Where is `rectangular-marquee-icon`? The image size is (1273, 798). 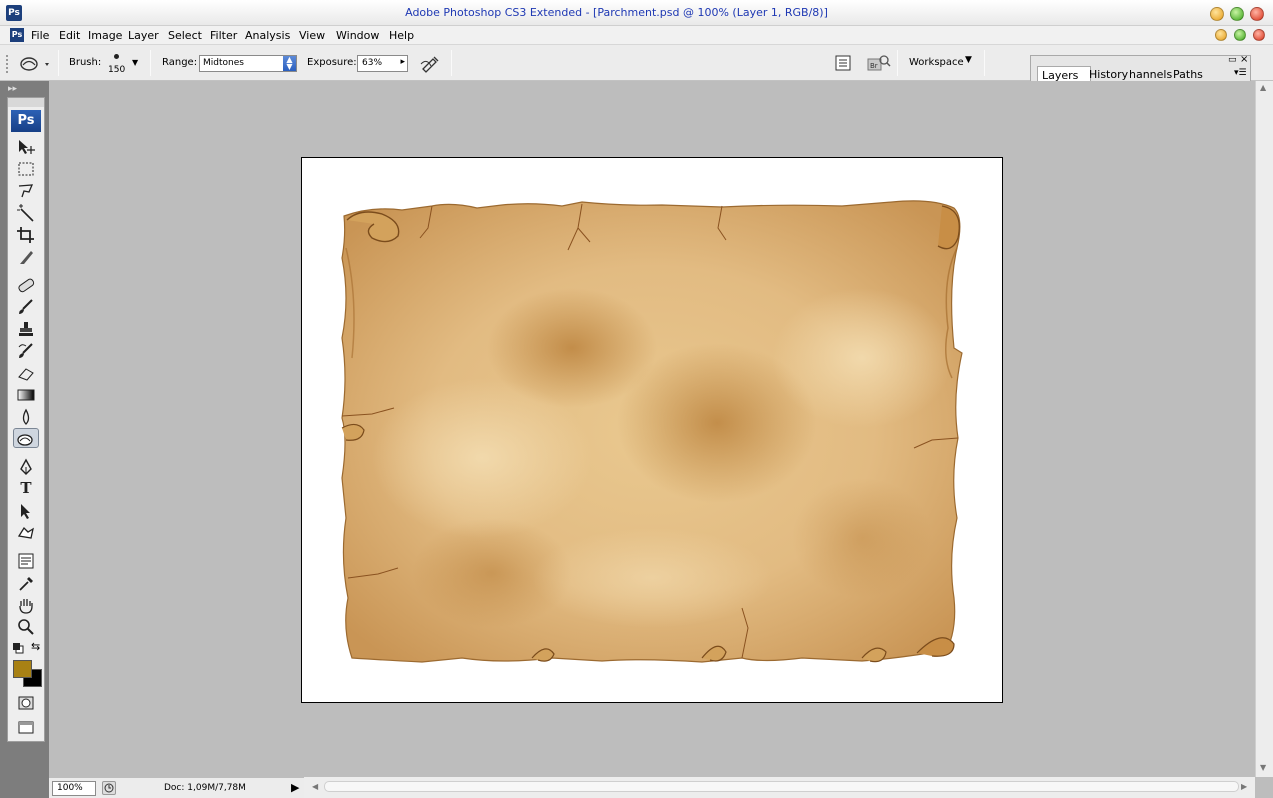
rectangular-marquee-icon is located at coordinates (26, 169).